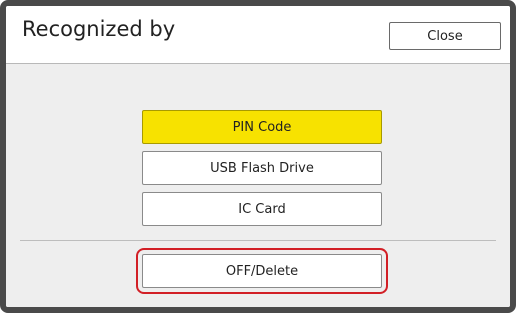 The width and height of the screenshot is (516, 313). Describe the element at coordinates (262, 209) in the screenshot. I see `ic-card-button: IC Card` at that location.